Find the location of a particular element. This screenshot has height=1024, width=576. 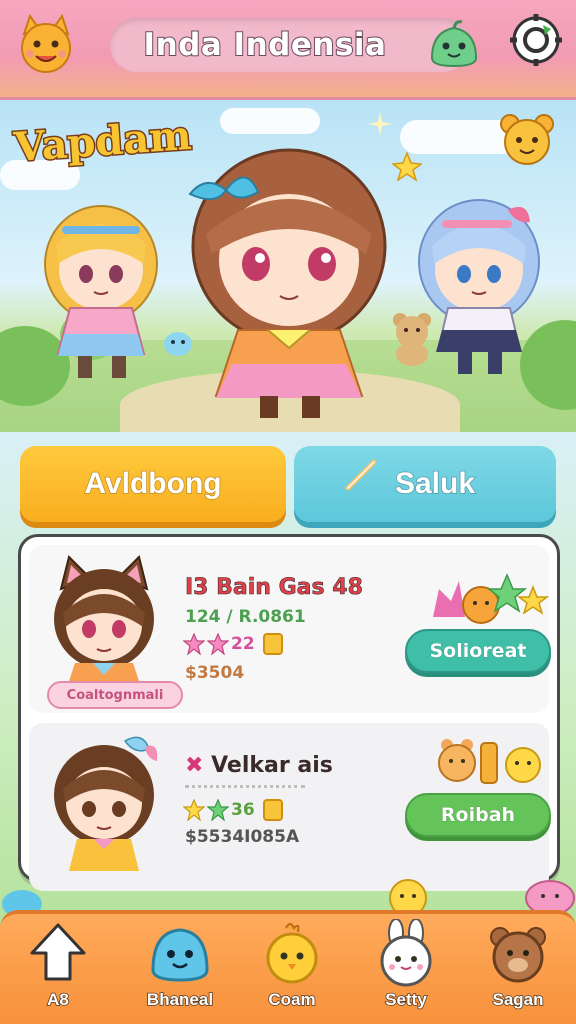

nav-item-settings: Setty is located at coordinates (406, 971).